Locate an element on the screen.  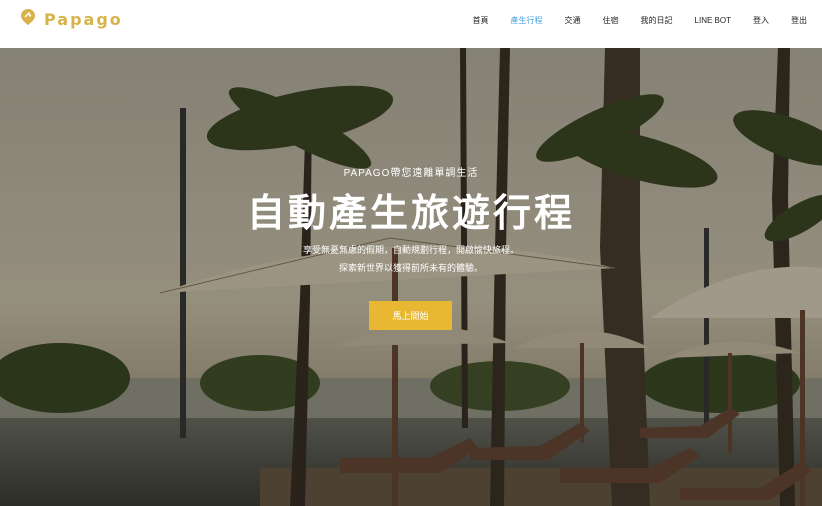
pin-icon is located at coordinates (28, 19).